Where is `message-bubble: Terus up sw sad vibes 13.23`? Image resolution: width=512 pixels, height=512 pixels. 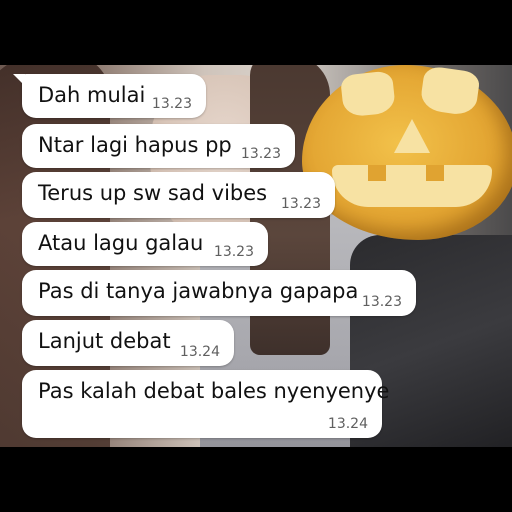 message-bubble: Terus up sw sad vibes 13.23 is located at coordinates (178, 195).